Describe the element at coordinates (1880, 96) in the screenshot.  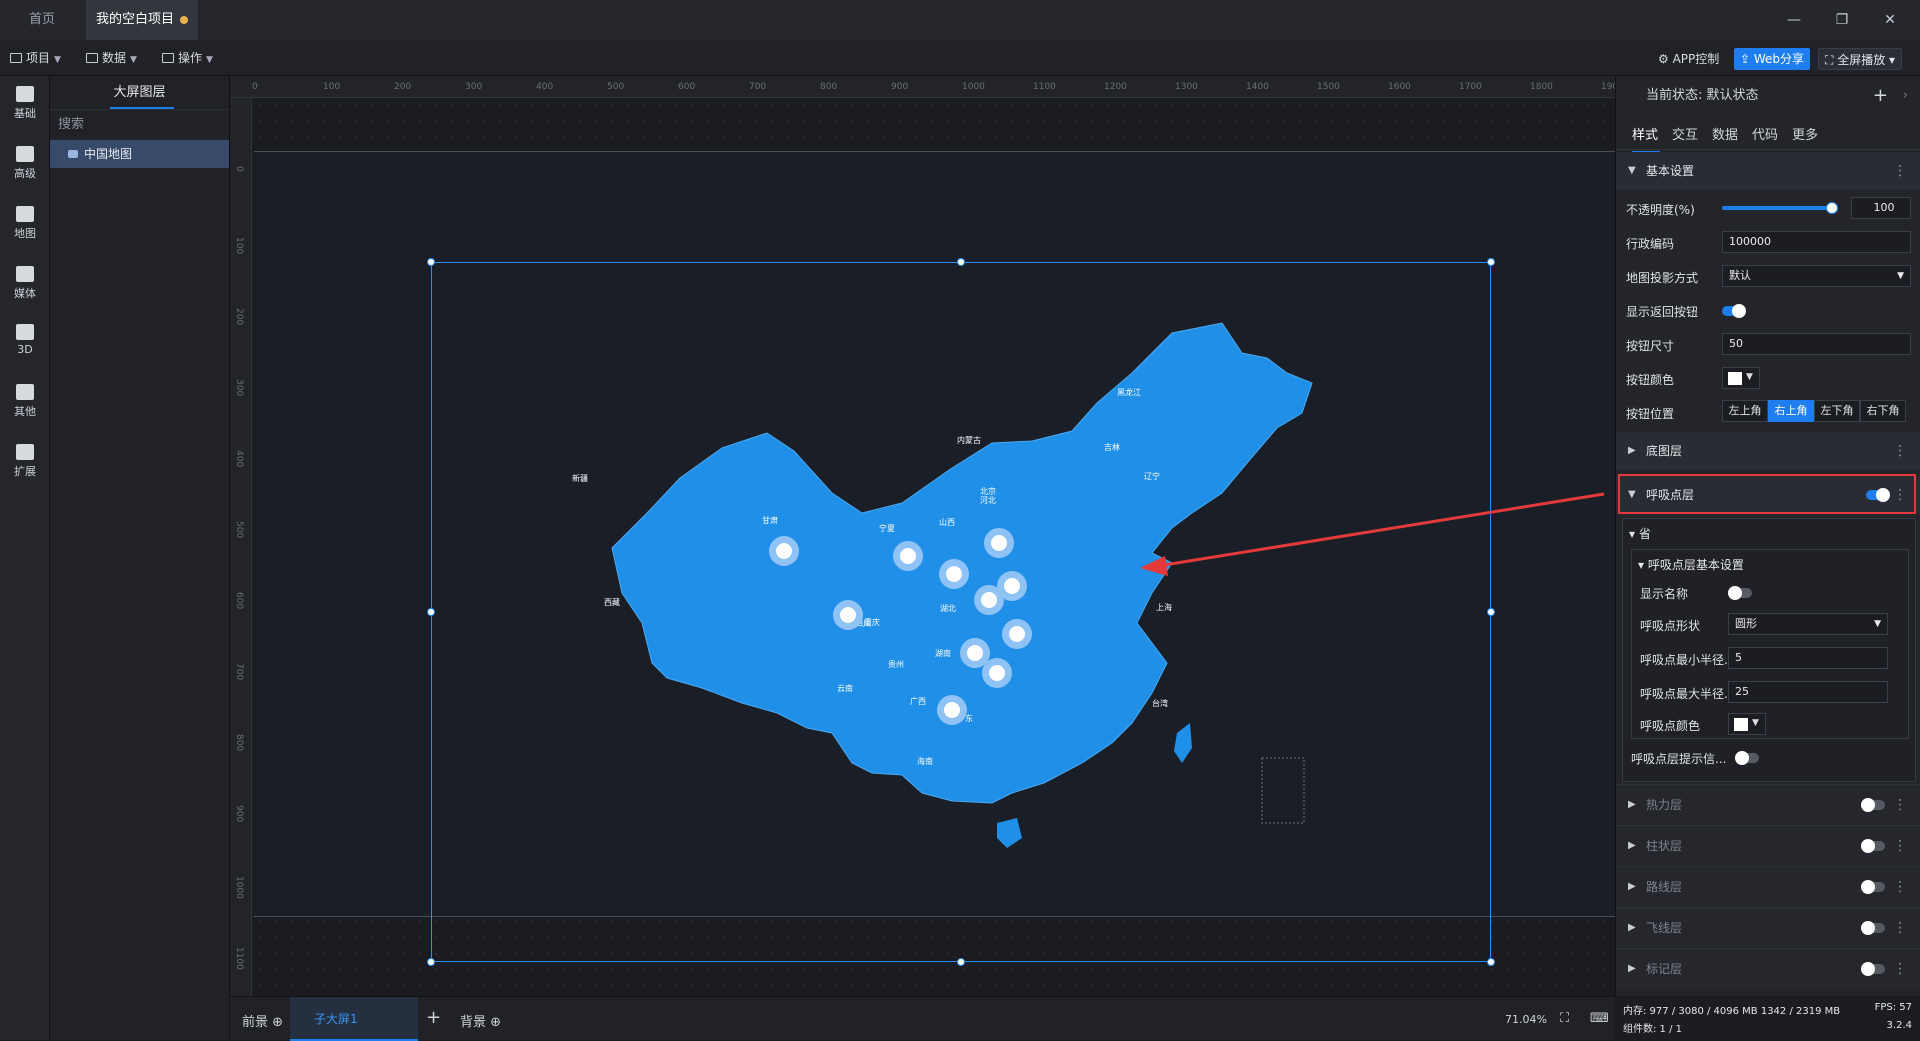
I see `add-state-icon: +` at that location.